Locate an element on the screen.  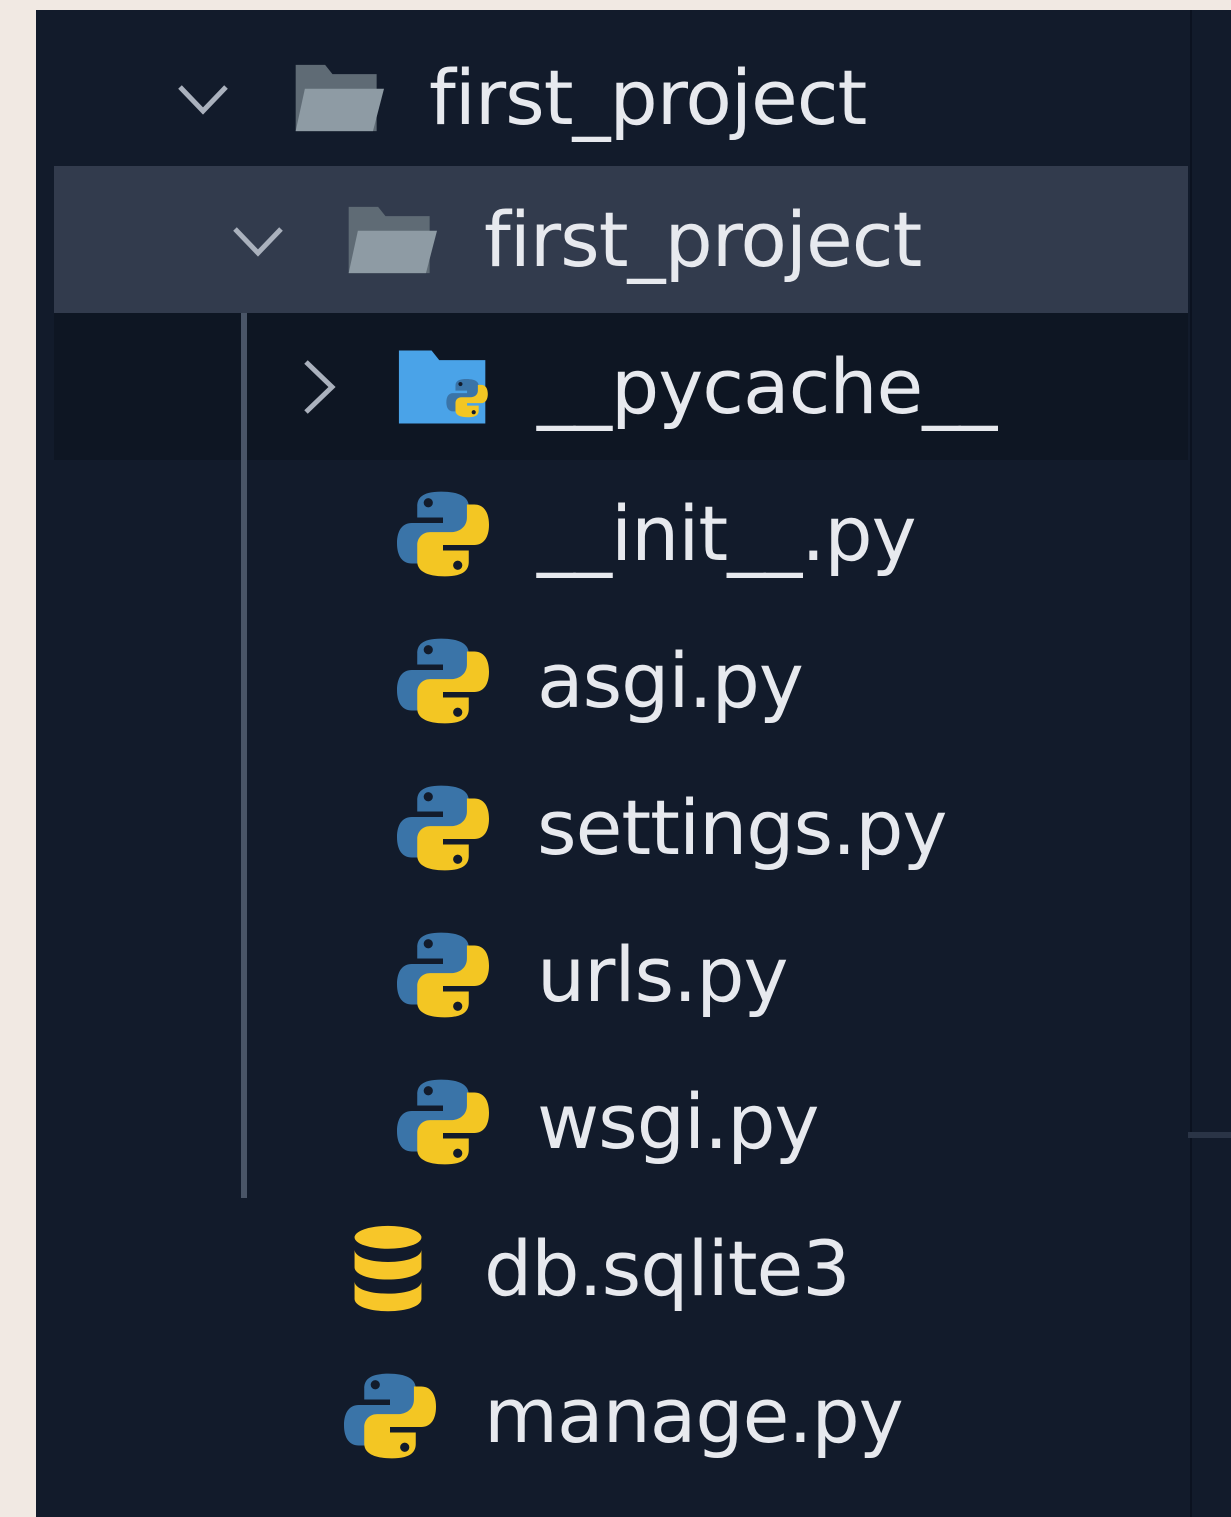
tree-item-label: db.sqlite3 is located at coordinates (667, 1268).